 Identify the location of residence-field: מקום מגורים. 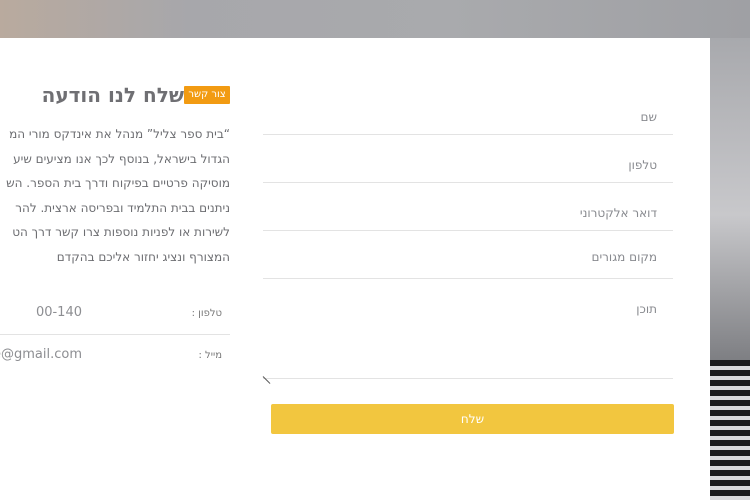
(468, 255).